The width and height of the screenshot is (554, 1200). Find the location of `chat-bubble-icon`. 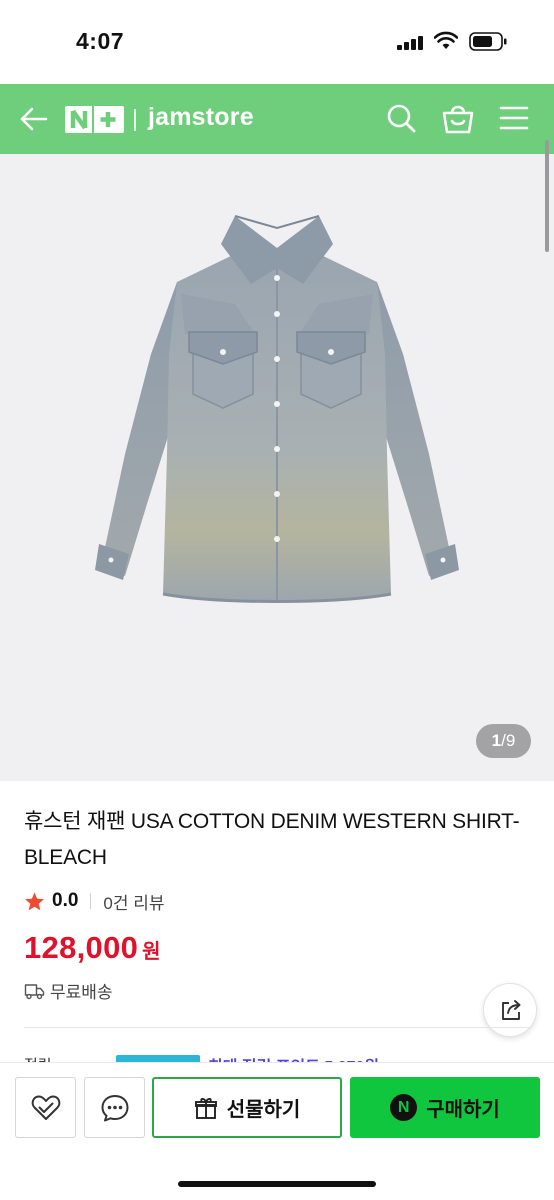

chat-bubble-icon is located at coordinates (115, 1108).